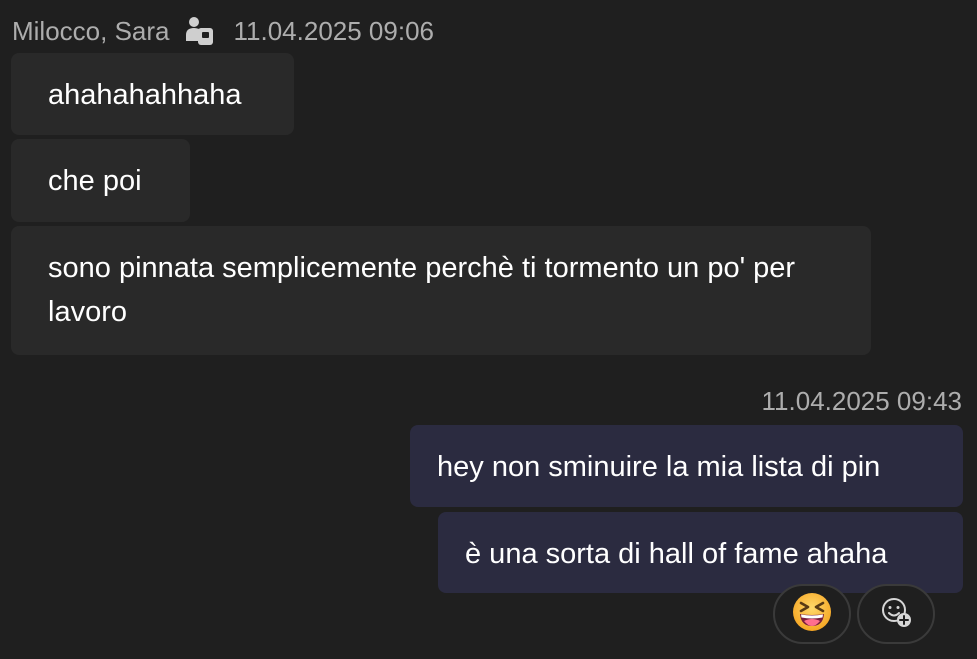 Image resolution: width=977 pixels, height=659 pixels. Describe the element at coordinates (223, 31) in the screenshot. I see `incoming-message-header: Milocco, Sara 11.04.2025 09:06` at that location.